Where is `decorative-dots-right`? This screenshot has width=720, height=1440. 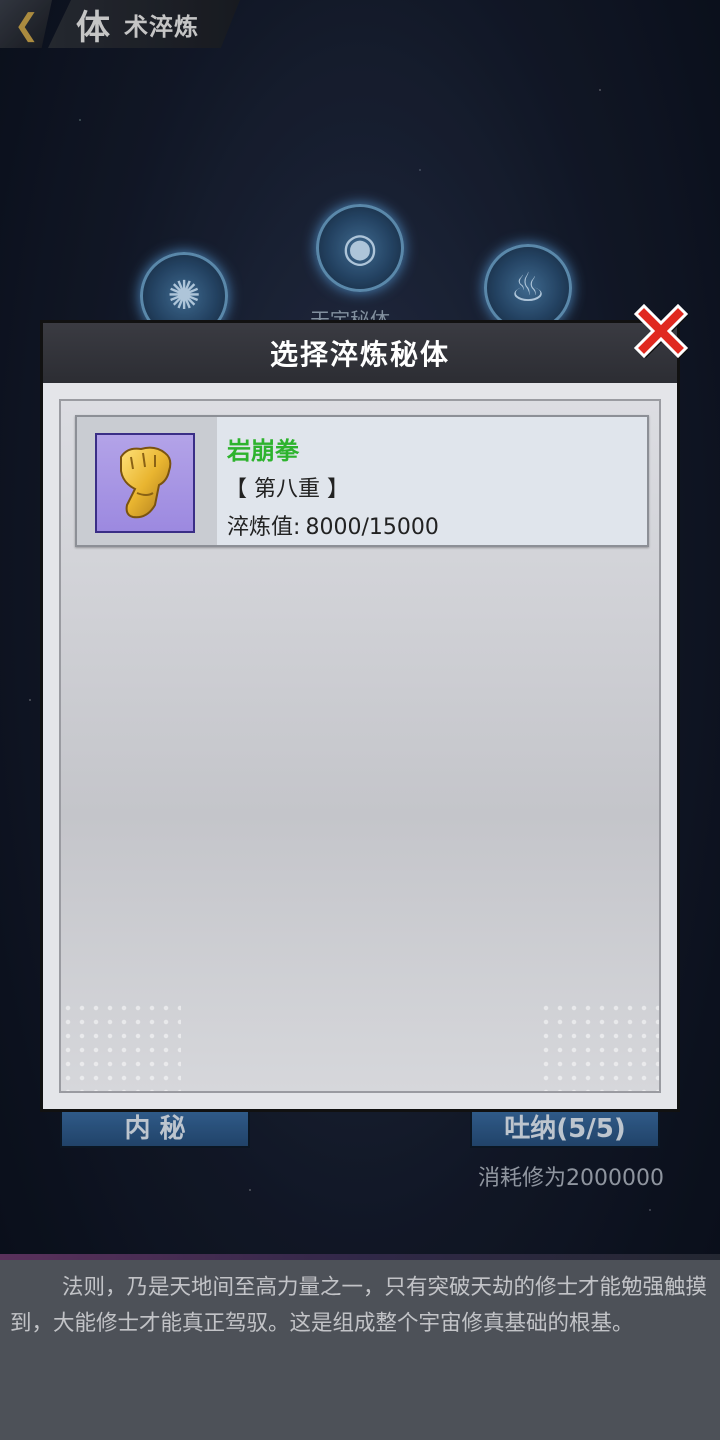
decorative-dots-right is located at coordinates (599, 1046).